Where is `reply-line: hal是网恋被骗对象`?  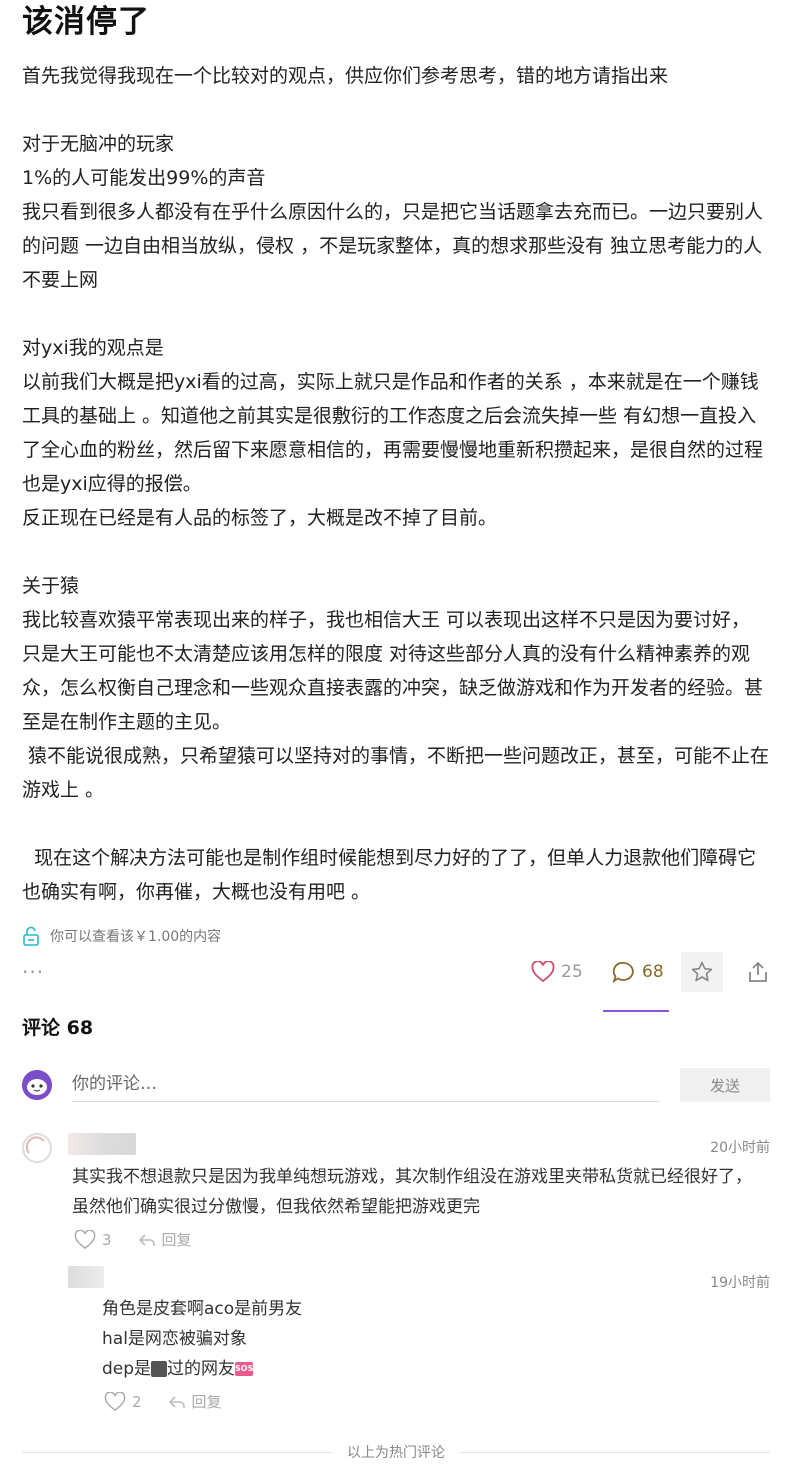 reply-line: hal是网恋被骗对象 is located at coordinates (174, 1339).